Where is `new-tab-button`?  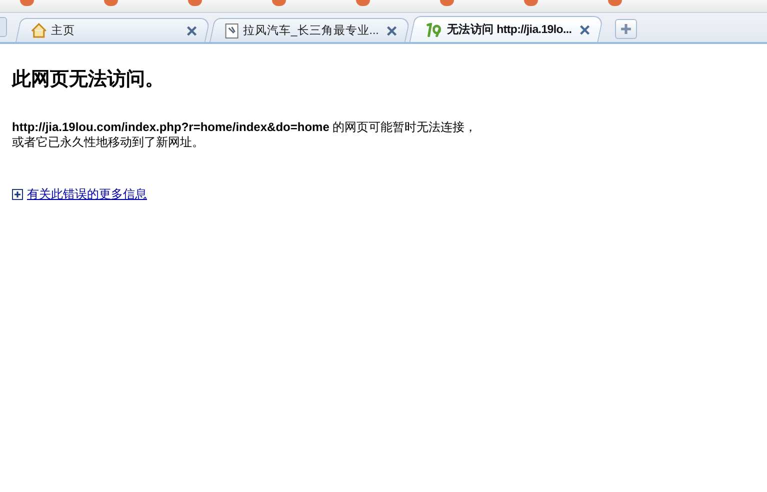 new-tab-button is located at coordinates (625, 29).